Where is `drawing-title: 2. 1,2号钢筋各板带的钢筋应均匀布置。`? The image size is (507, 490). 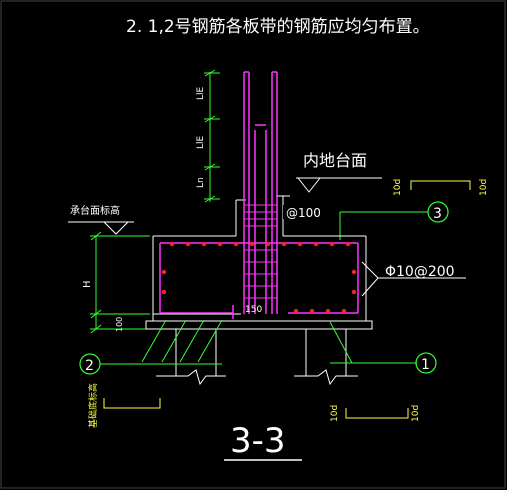 drawing-title: 2. 1,2号钢筋各板带的钢筋应均匀布置。 is located at coordinates (278, 27).